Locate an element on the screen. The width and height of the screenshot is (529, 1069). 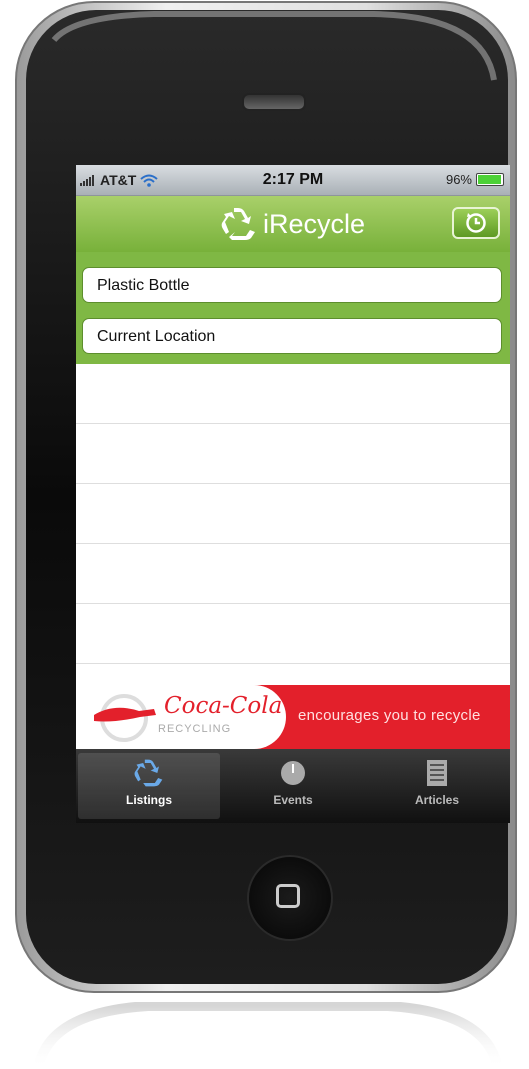
tab-label: Events is located at coordinates (293, 800).